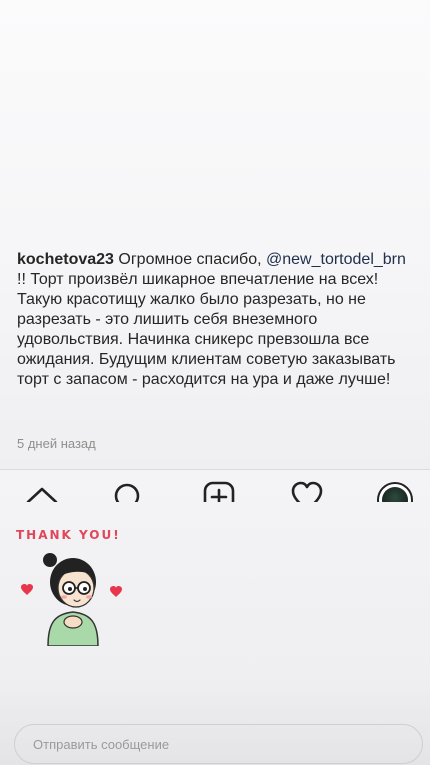  I want to click on new-post-icon, so click(219, 491).